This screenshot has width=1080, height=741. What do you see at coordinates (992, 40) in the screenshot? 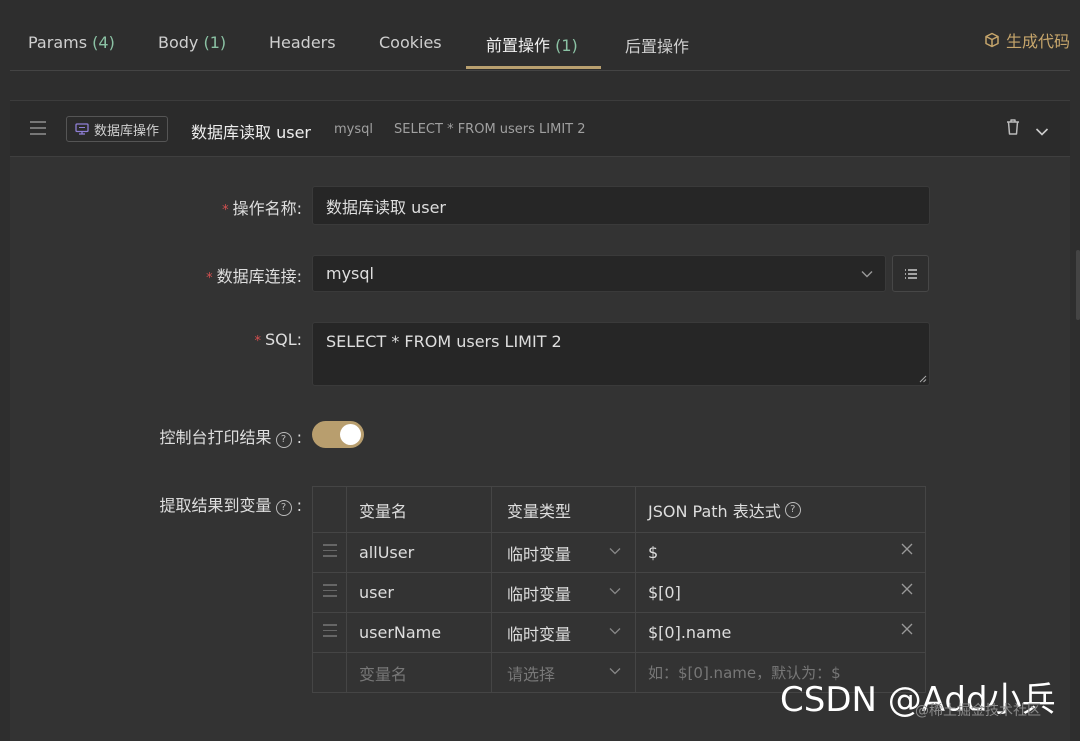
I see `cube-icon` at bounding box center [992, 40].